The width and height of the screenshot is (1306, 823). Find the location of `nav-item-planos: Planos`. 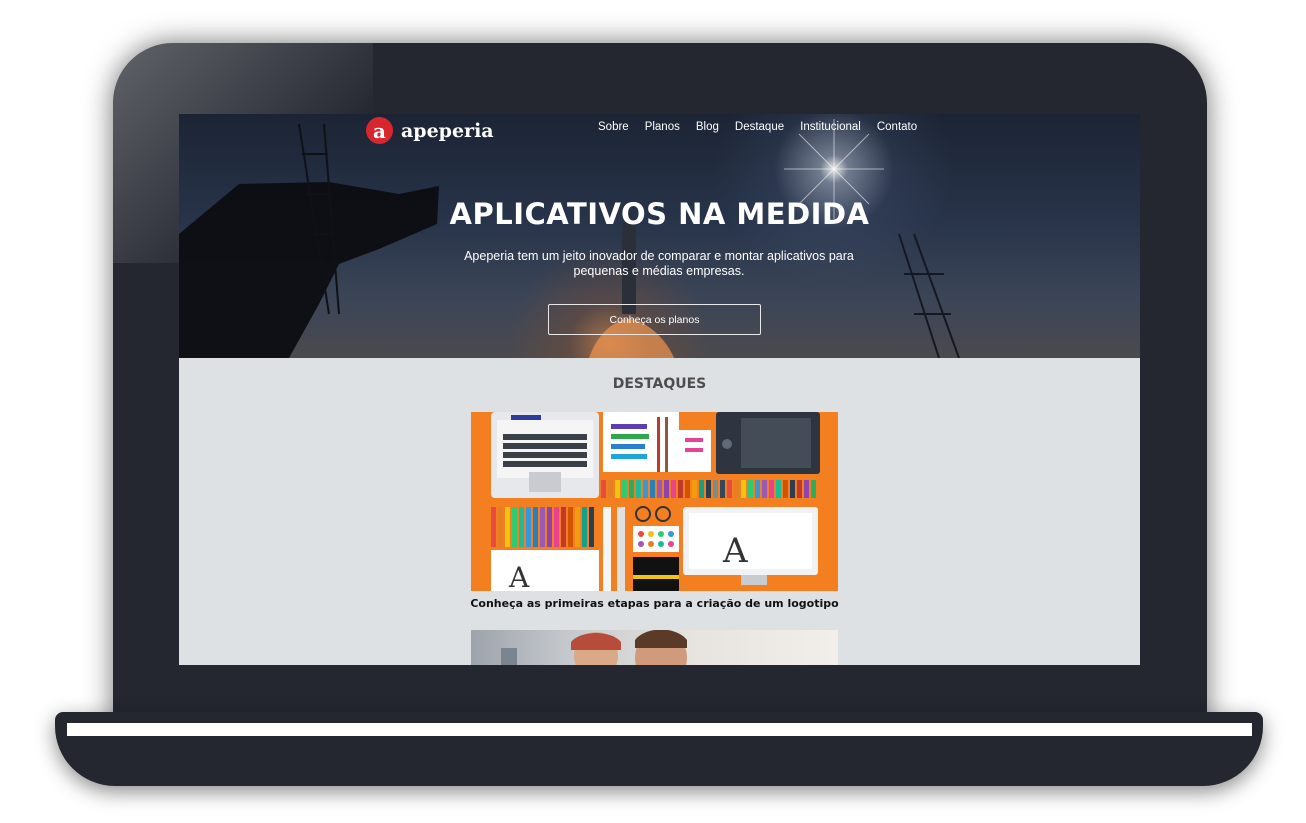

nav-item-planos: Planos is located at coordinates (662, 127).